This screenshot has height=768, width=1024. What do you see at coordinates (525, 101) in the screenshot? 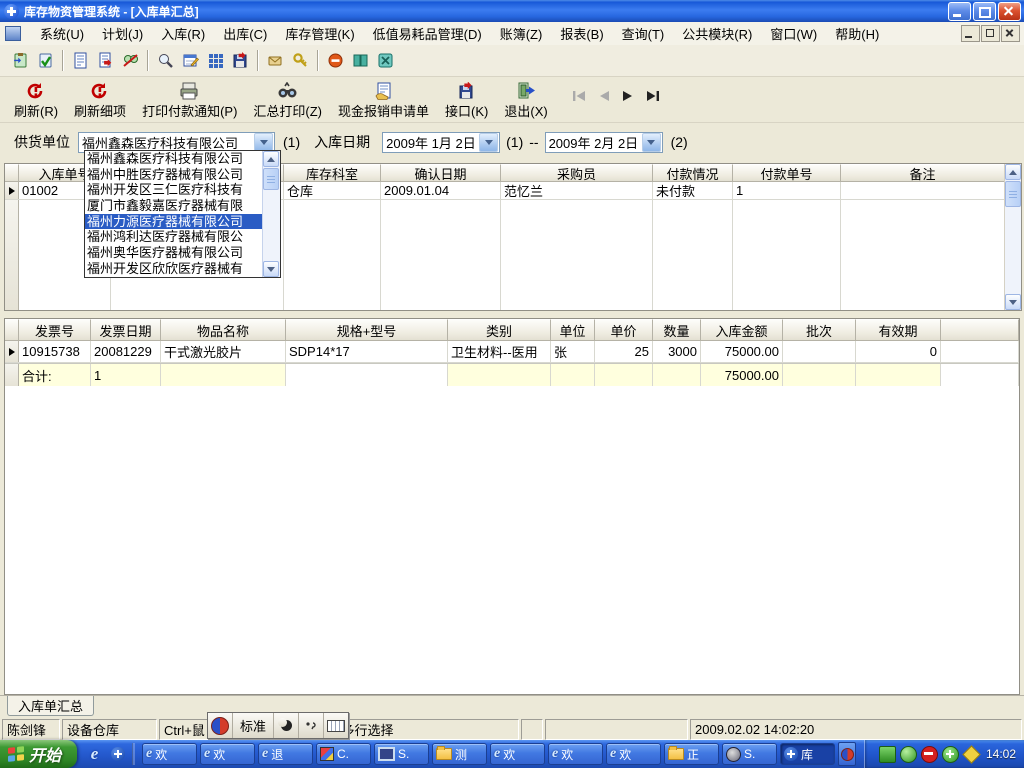
I see `exit-button: 退出(X)` at bounding box center [525, 101].